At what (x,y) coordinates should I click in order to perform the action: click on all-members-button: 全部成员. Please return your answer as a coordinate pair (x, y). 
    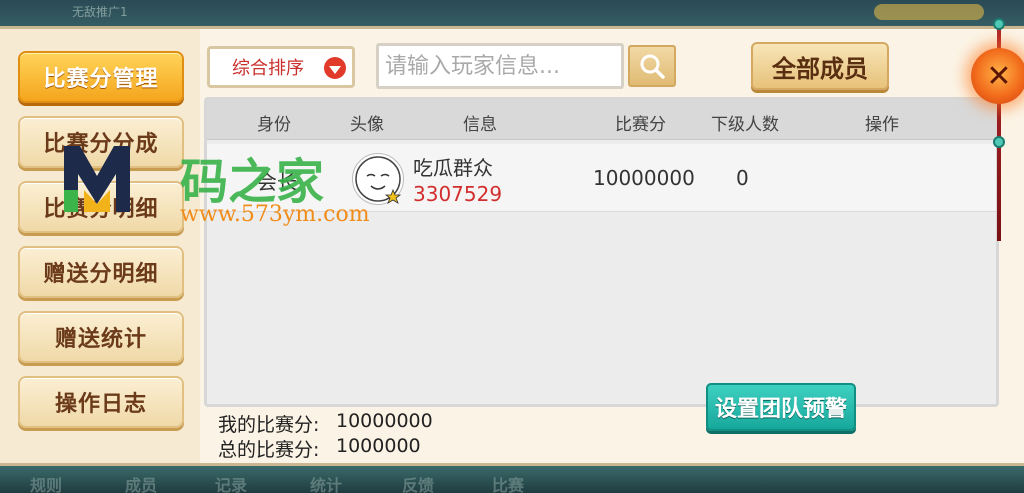
    Looking at the image, I should click on (820, 66).